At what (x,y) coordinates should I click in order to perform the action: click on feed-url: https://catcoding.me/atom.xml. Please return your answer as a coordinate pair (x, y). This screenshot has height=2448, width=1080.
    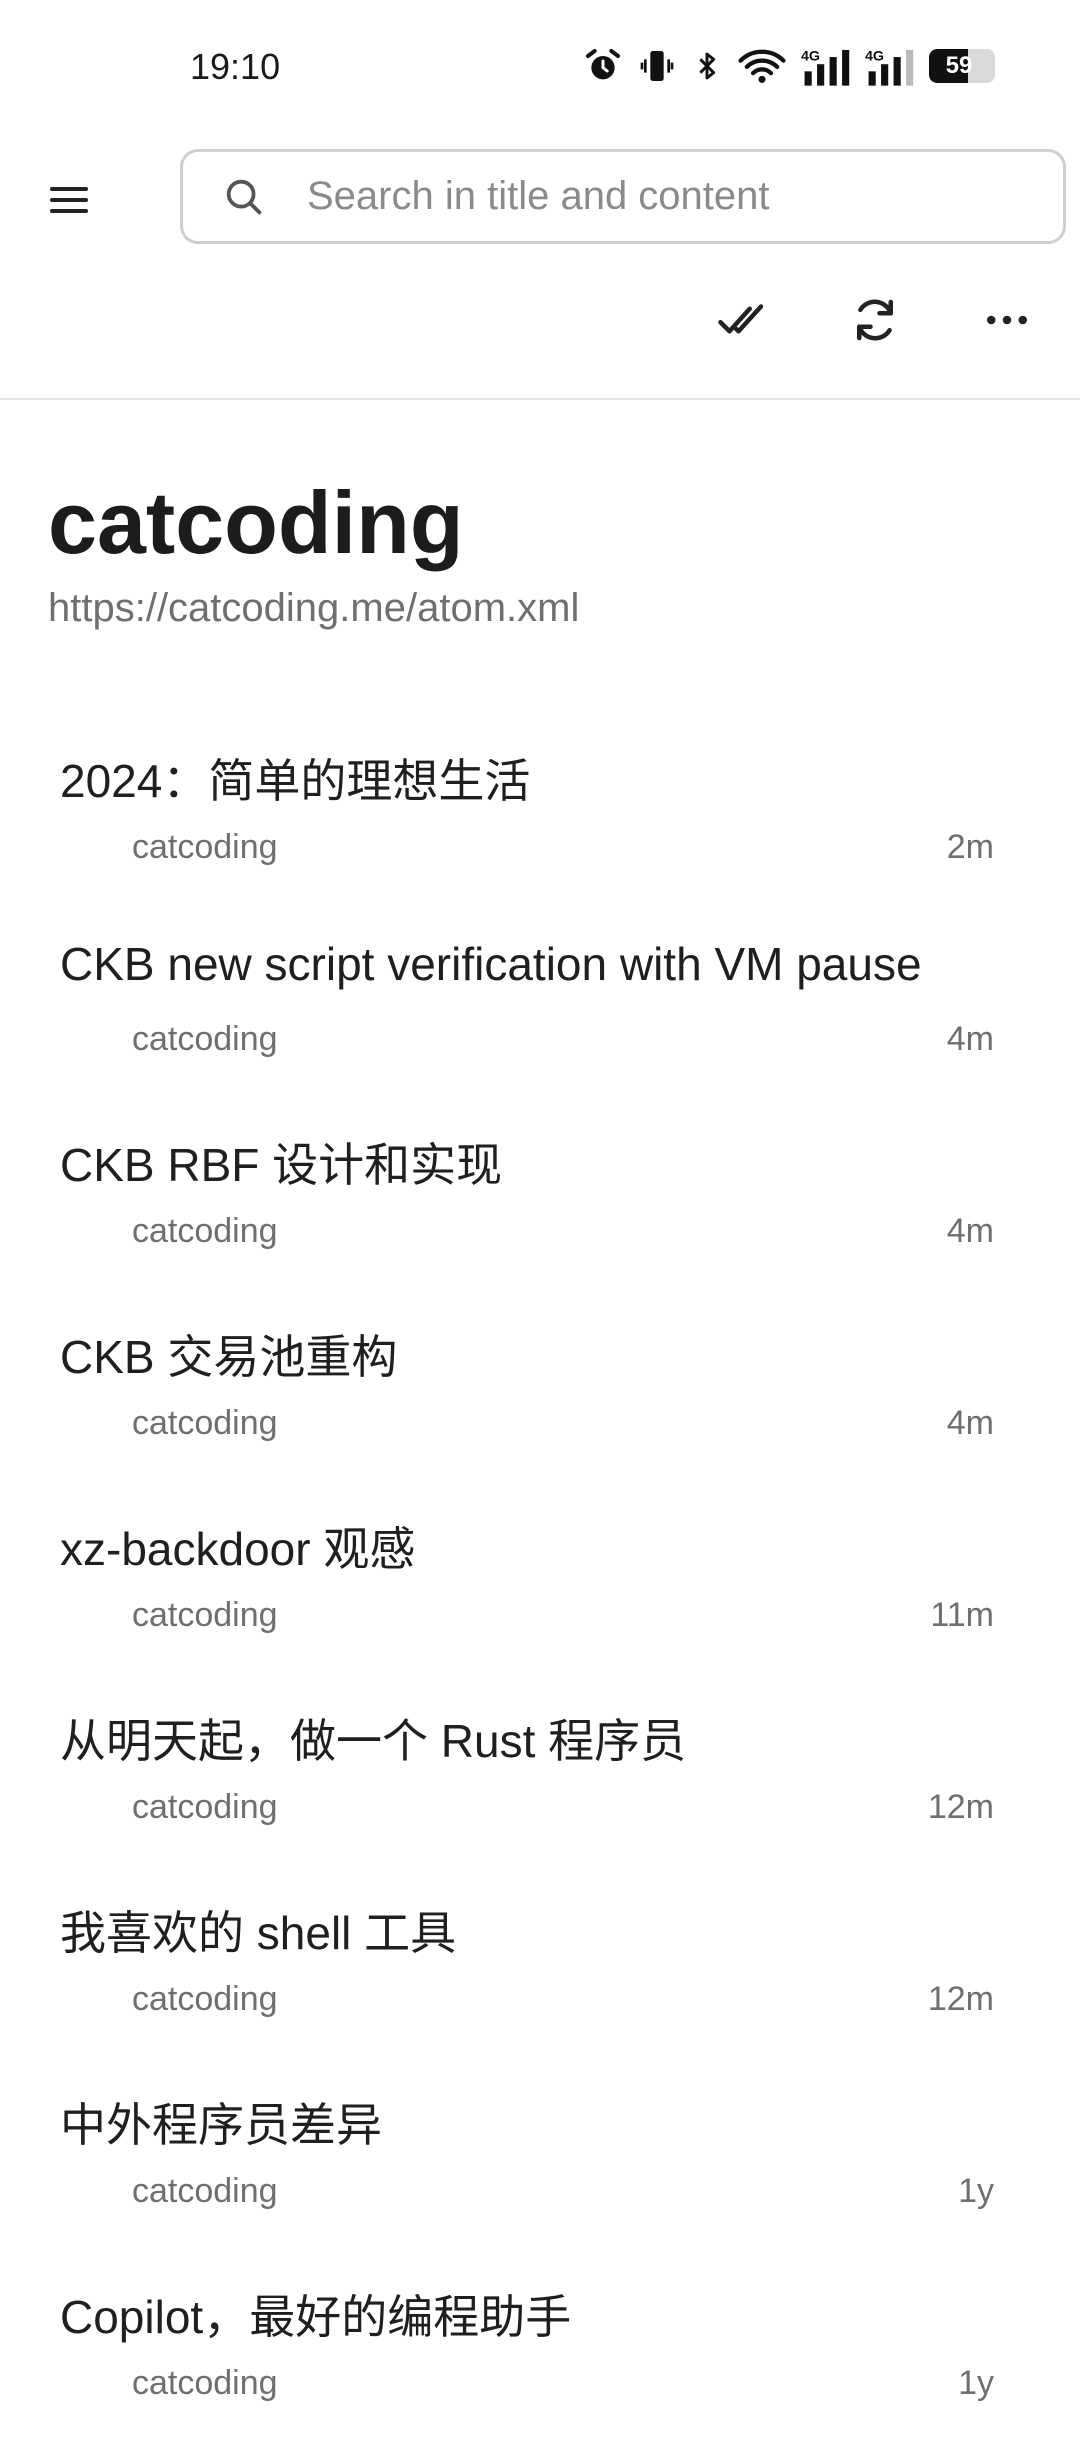
    Looking at the image, I should click on (548, 608).